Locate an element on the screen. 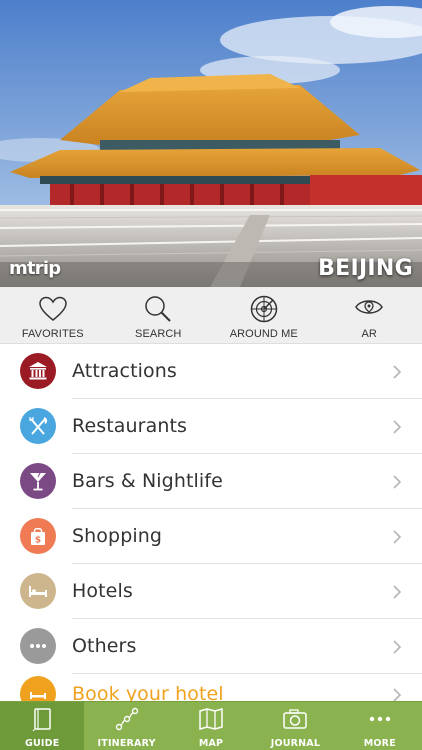 The width and height of the screenshot is (422, 750). city-title: BEIJING is located at coordinates (365, 268).